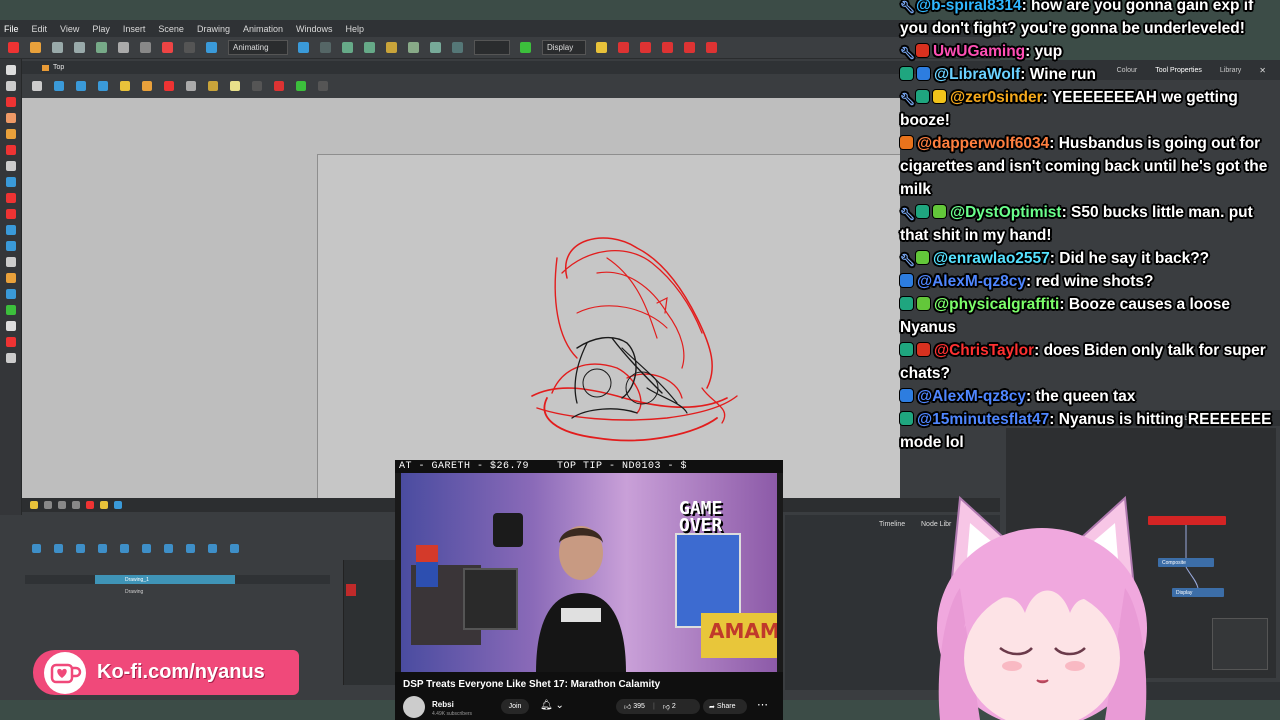  Describe the element at coordinates (11, 230) in the screenshot. I see `ink-tool-icon` at that location.